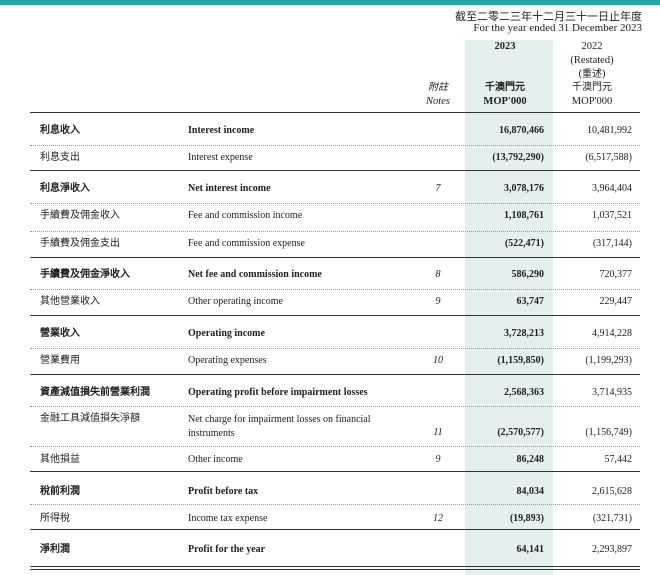 The height and width of the screenshot is (575, 660). What do you see at coordinates (255, 274) in the screenshot?
I see `row-label-en: Net fee and commission income` at bounding box center [255, 274].